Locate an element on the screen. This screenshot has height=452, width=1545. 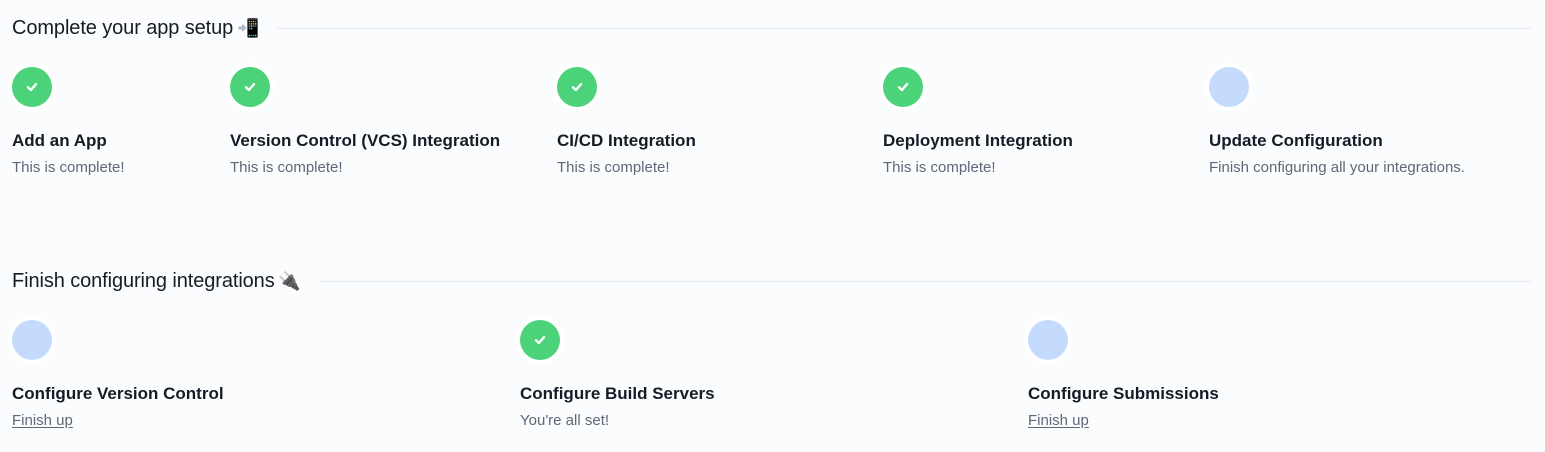
section-header: Finish configuring integrations 🔌 is located at coordinates (771, 281).